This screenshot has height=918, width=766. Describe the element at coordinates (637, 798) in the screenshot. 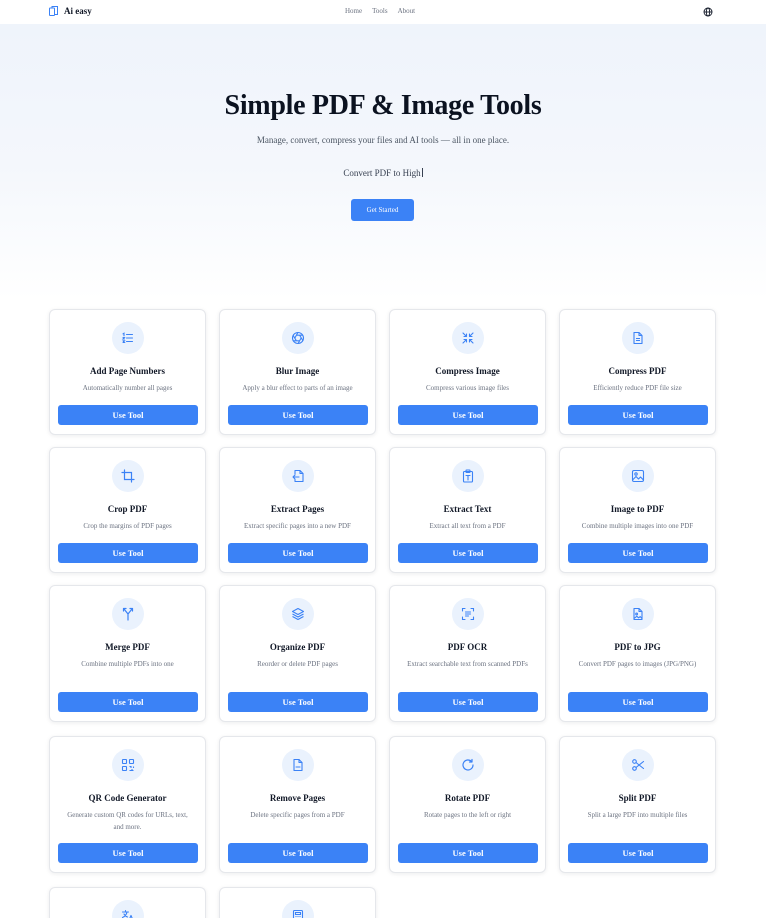

I see `tool-title: Split PDF` at that location.